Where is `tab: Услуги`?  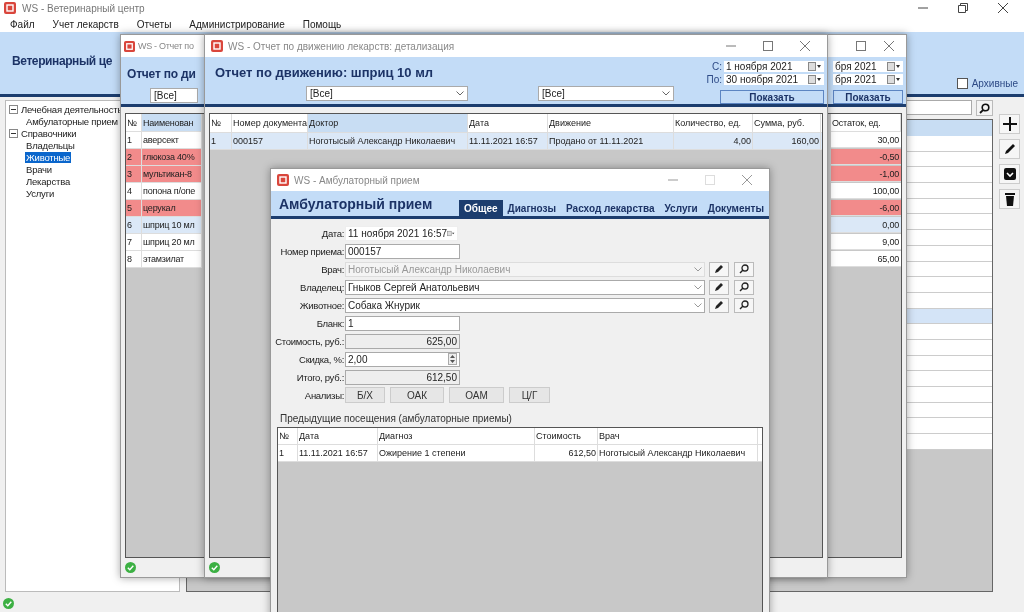
tab: Услуги is located at coordinates (681, 208).